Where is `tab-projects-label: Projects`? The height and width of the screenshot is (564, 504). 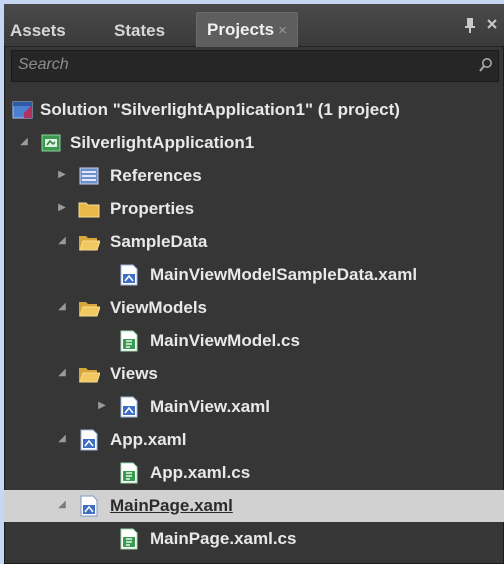 tab-projects-label: Projects is located at coordinates (241, 29).